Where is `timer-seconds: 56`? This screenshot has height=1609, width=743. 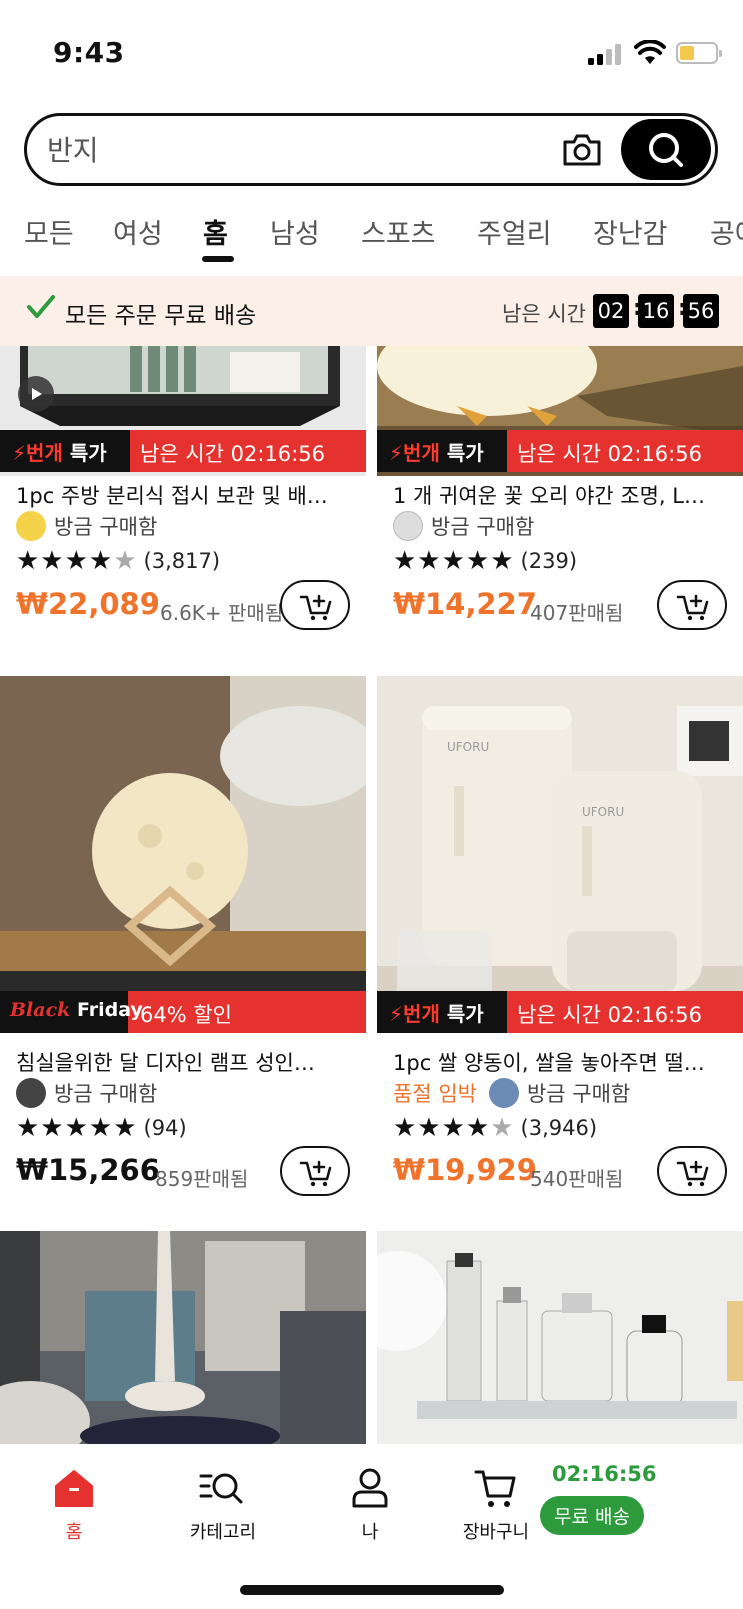
timer-seconds: 56 is located at coordinates (701, 311).